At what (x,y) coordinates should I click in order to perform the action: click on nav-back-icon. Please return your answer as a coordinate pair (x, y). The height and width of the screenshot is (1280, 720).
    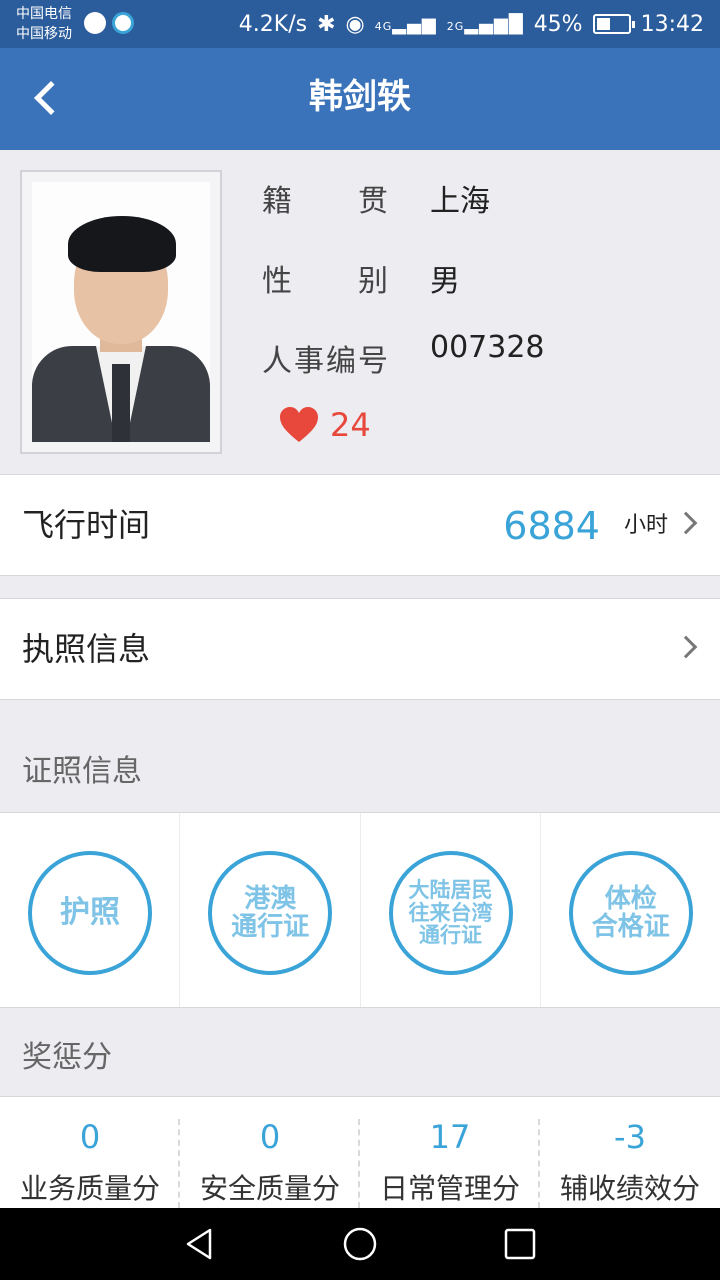
    Looking at the image, I should click on (200, 1244).